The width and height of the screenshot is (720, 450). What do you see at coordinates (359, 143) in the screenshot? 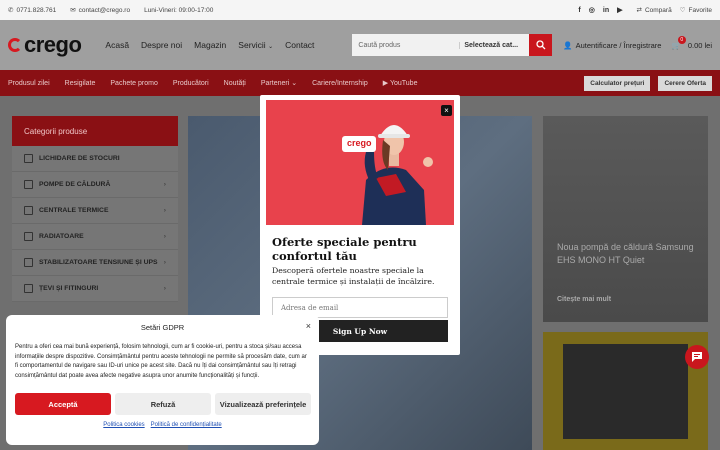
I see `popup-image-logo: crego` at bounding box center [359, 143].